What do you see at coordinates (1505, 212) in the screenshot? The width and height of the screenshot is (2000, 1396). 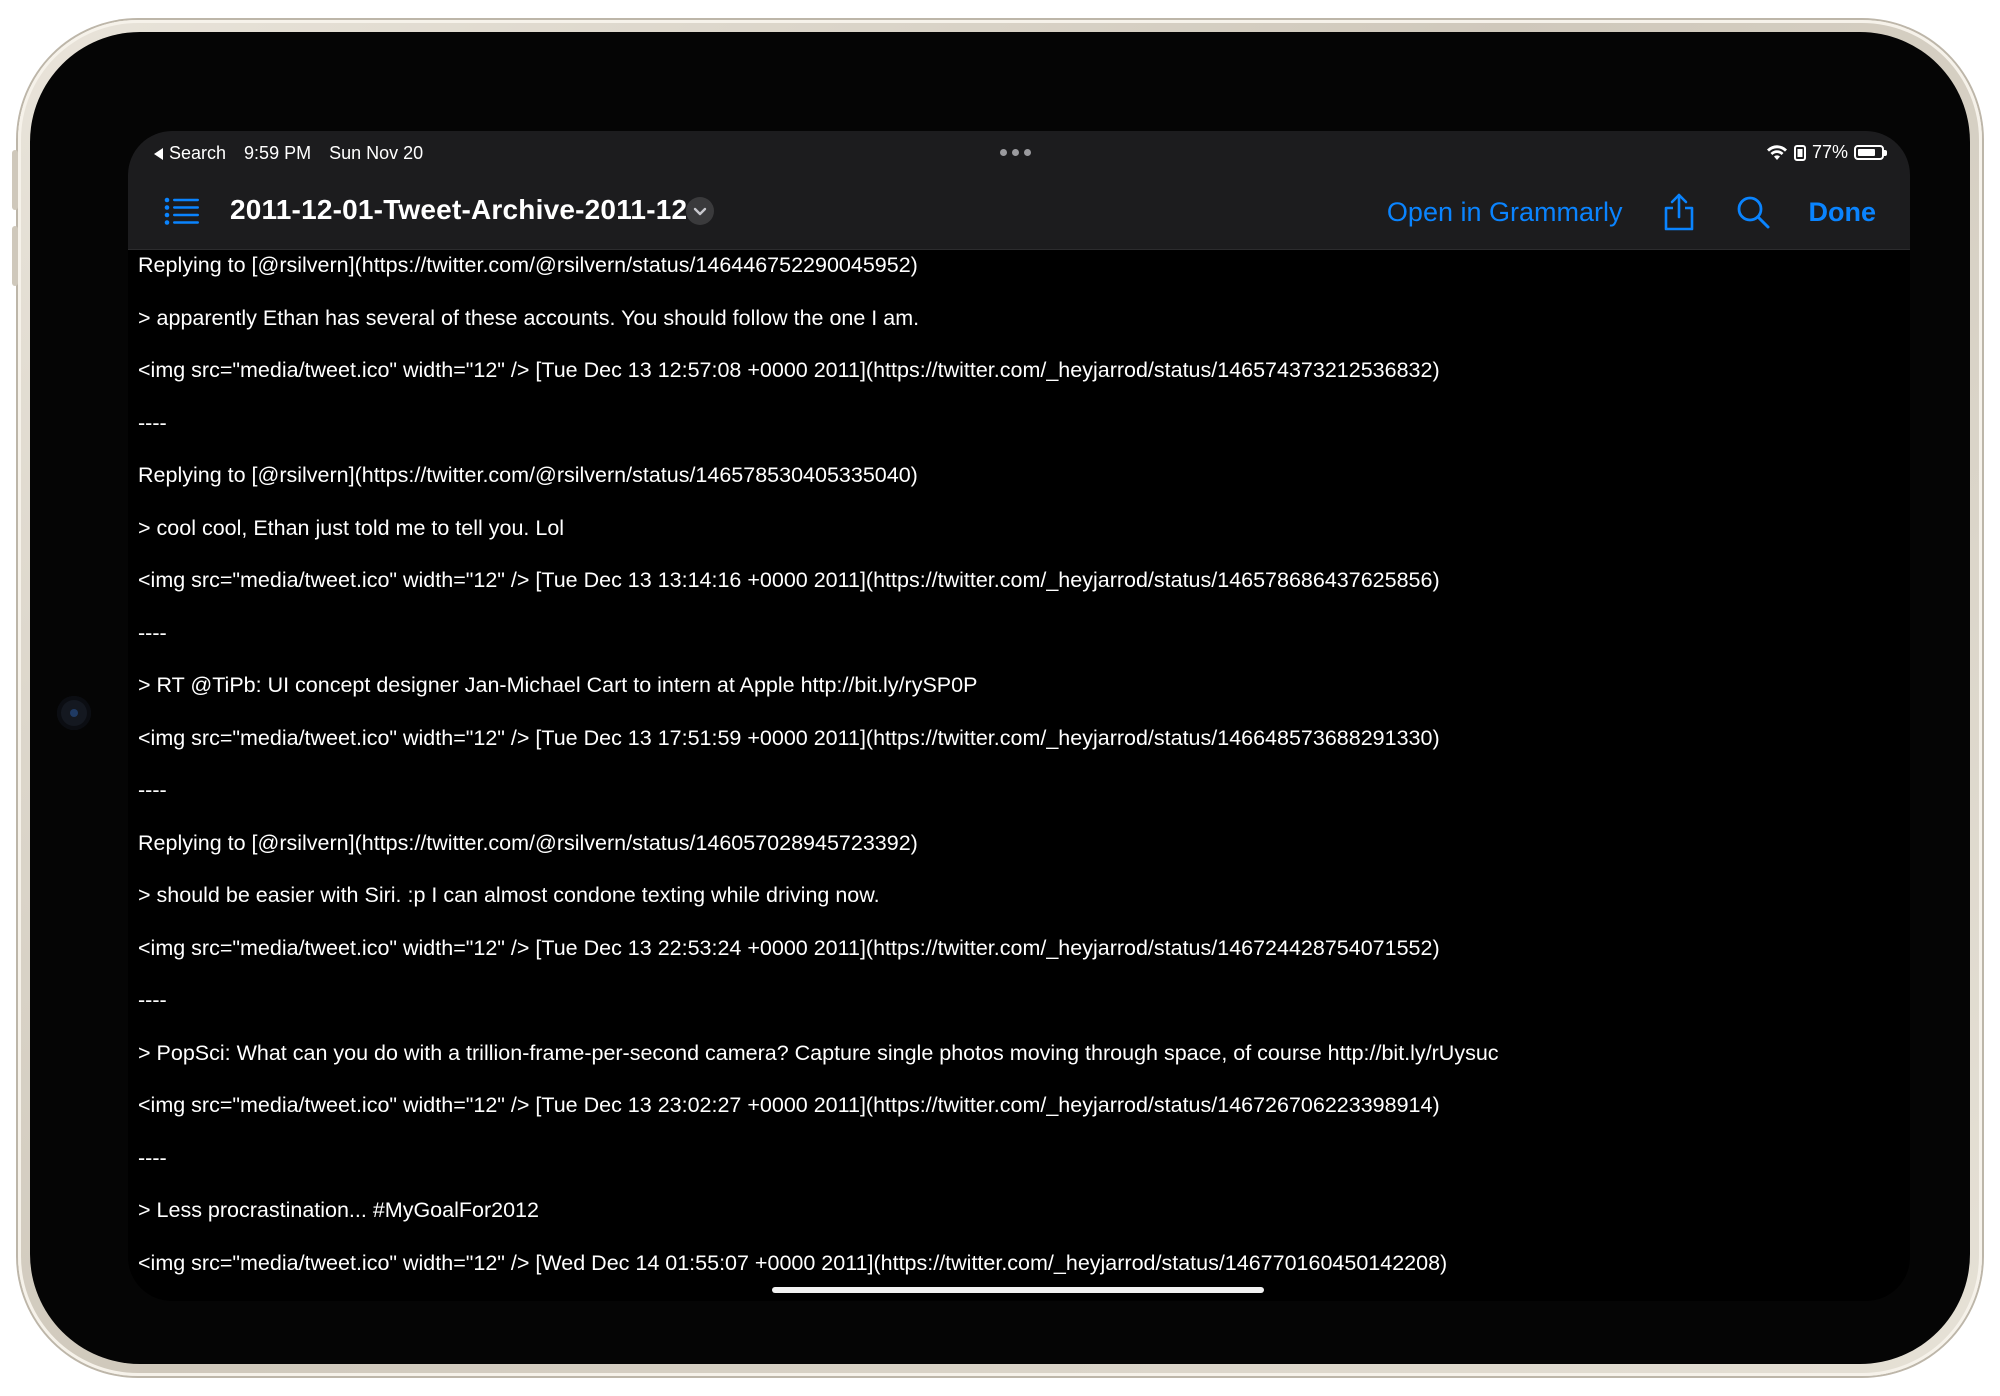 I see `open-in-grammarly-button: Open in Grammarly` at bounding box center [1505, 212].